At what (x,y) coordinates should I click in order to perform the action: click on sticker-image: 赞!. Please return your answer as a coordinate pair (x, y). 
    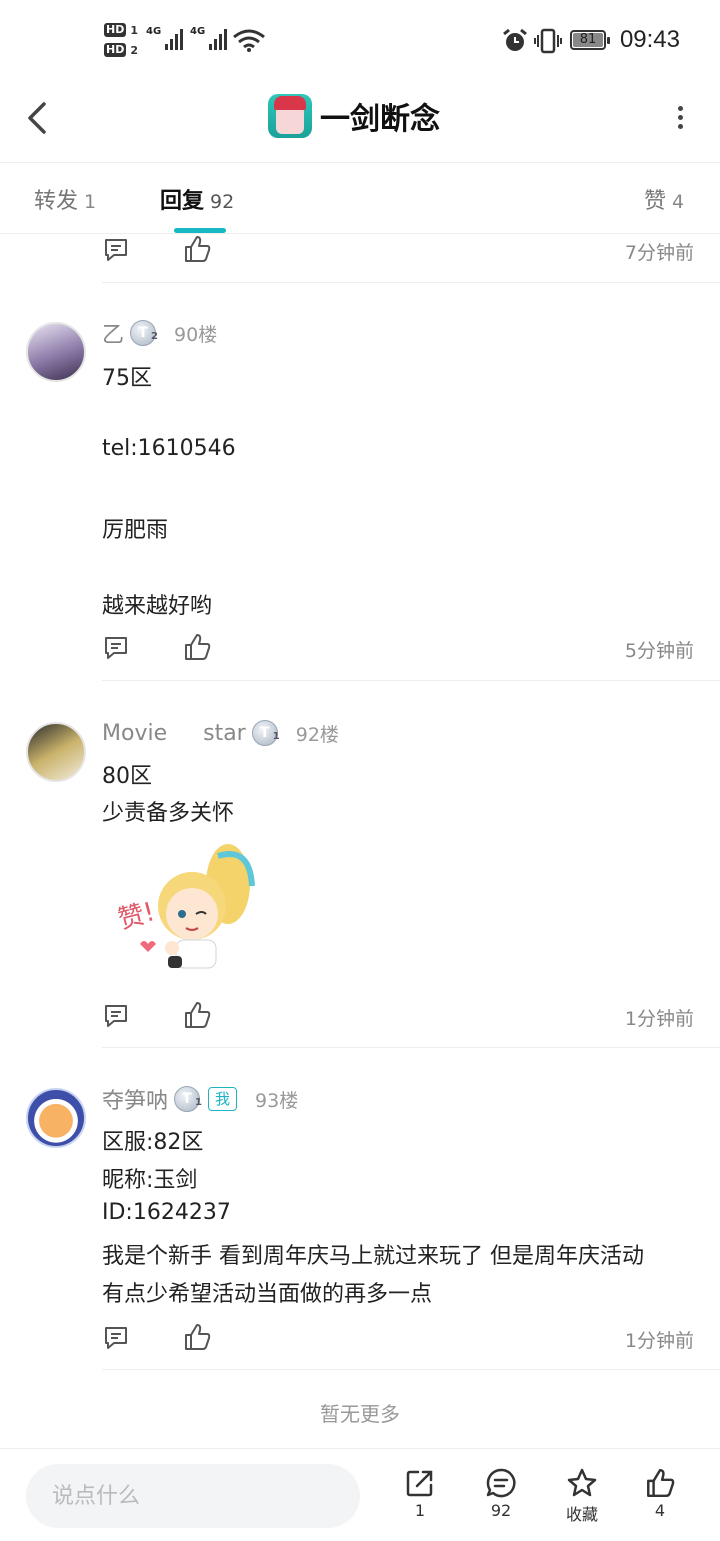
    Looking at the image, I should click on (190, 911).